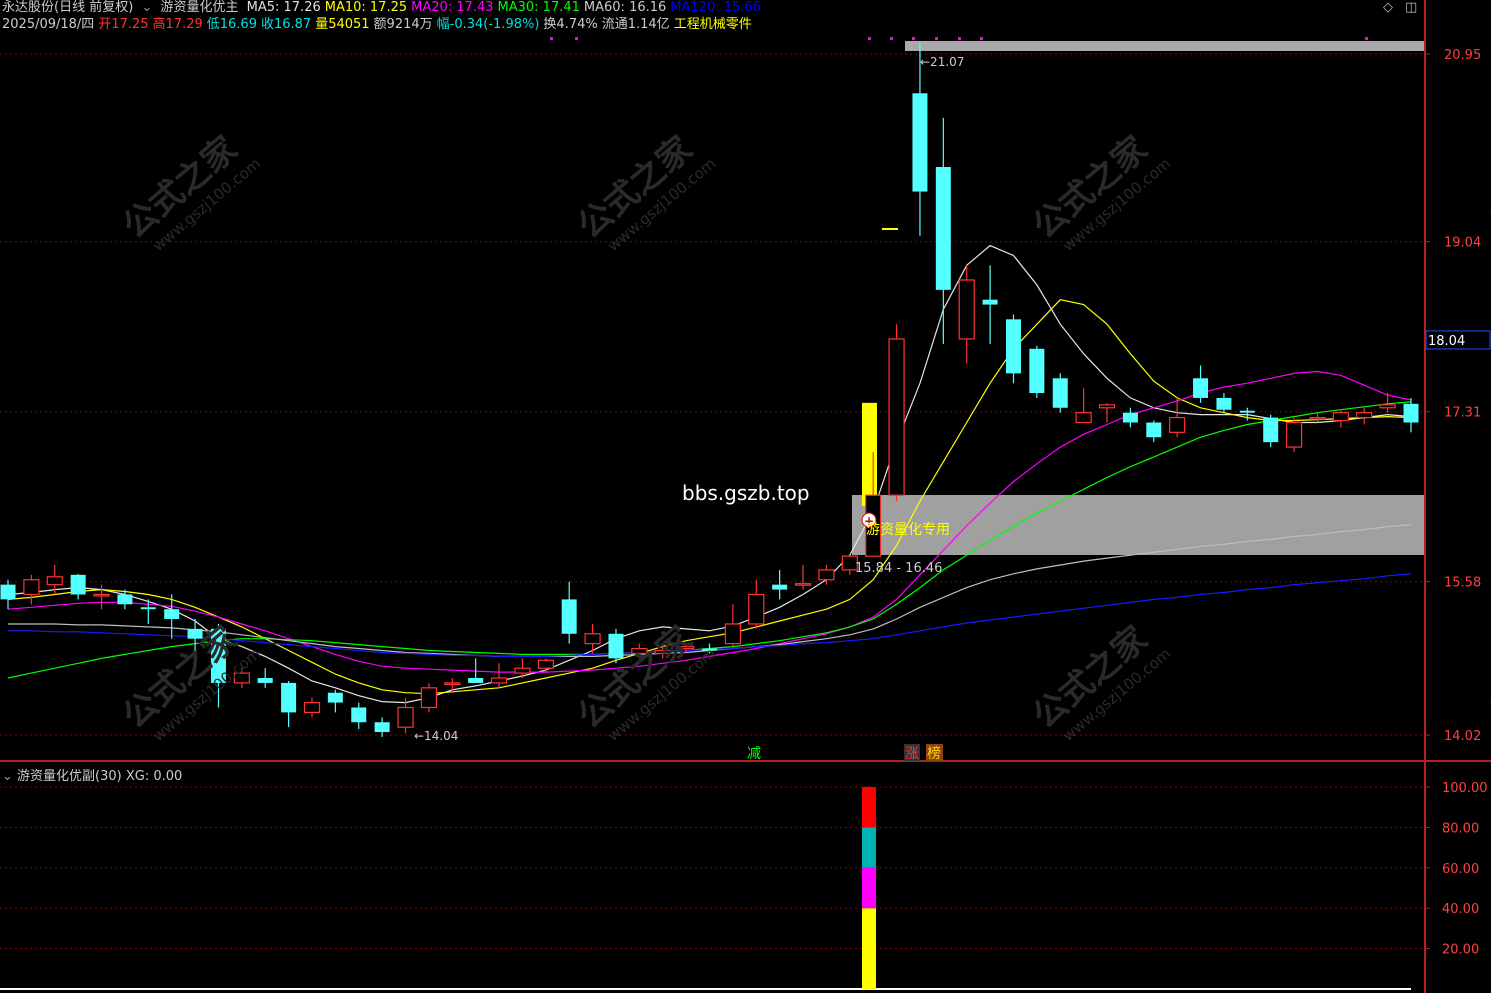  Describe the element at coordinates (69, 776) in the screenshot. I see `sub-panel-title: 游资量化优副(30)` at that location.